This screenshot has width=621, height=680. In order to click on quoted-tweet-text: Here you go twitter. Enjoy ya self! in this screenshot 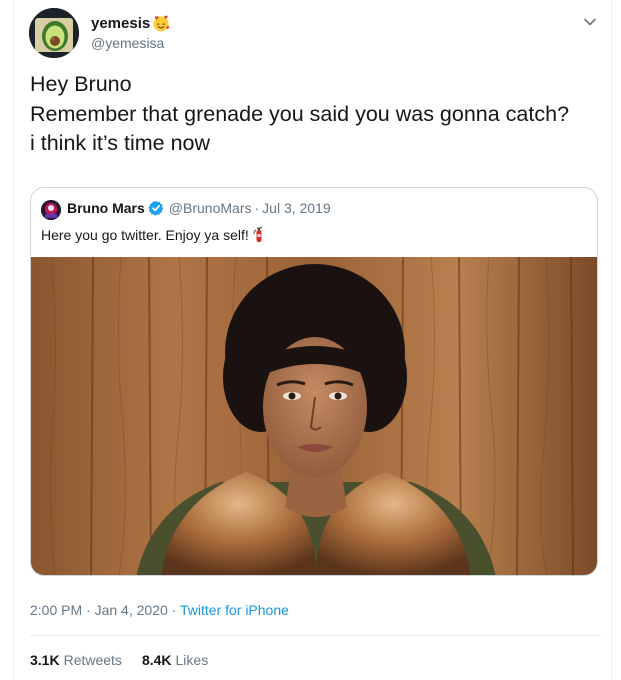, I will do `click(153, 234)`.